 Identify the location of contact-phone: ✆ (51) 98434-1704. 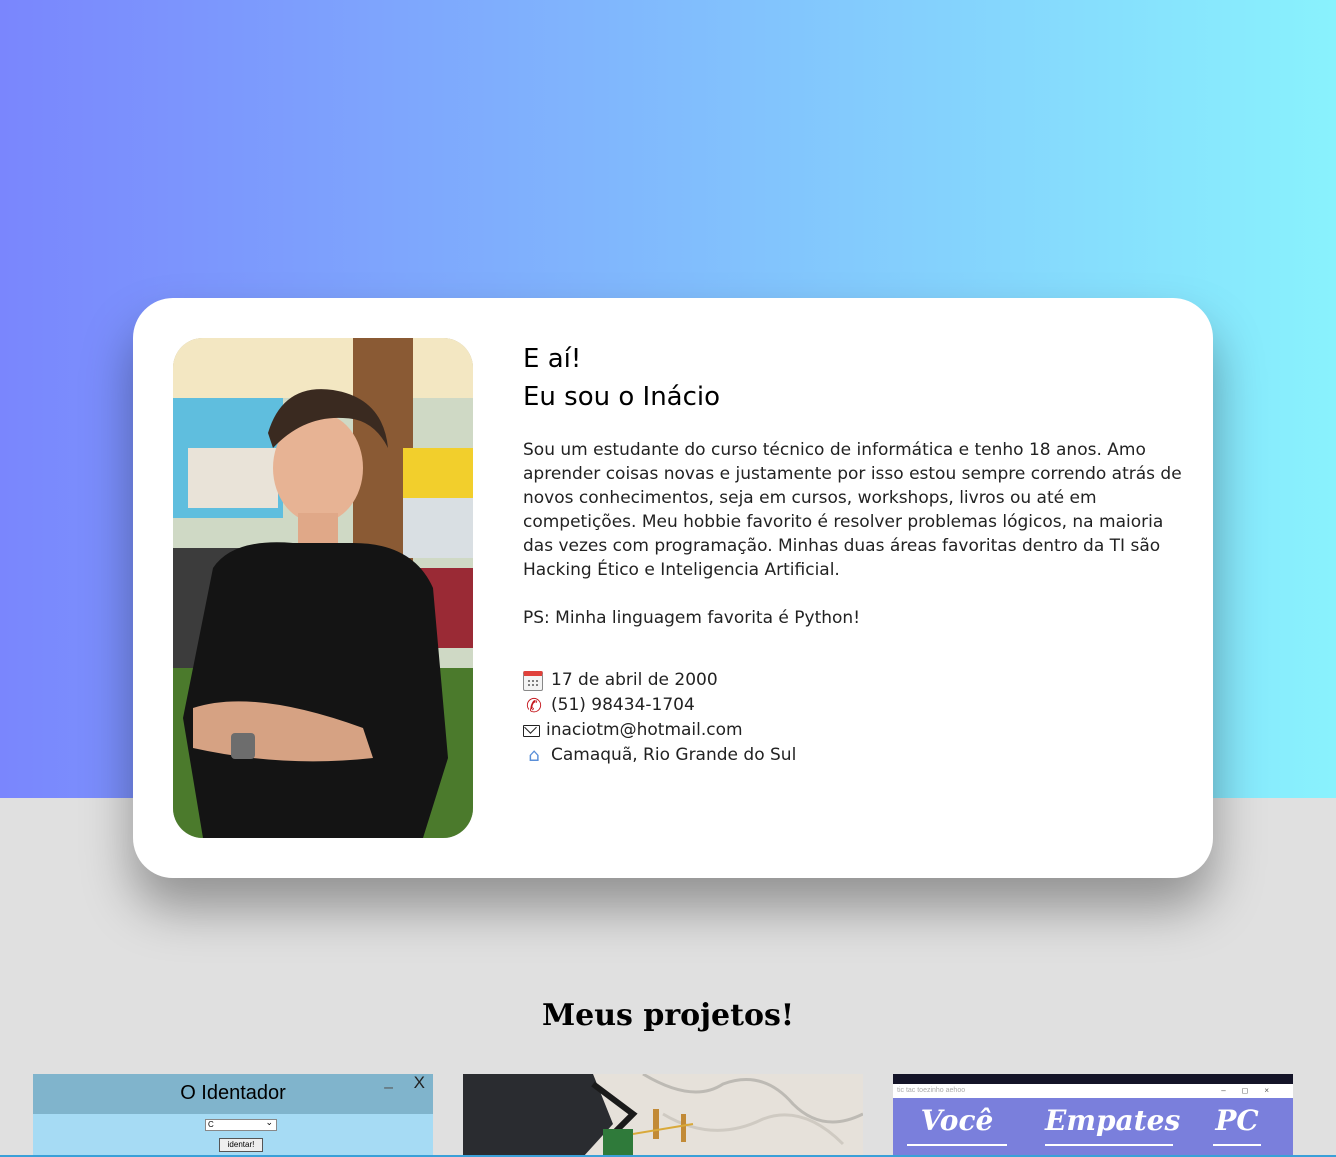
(853, 705).